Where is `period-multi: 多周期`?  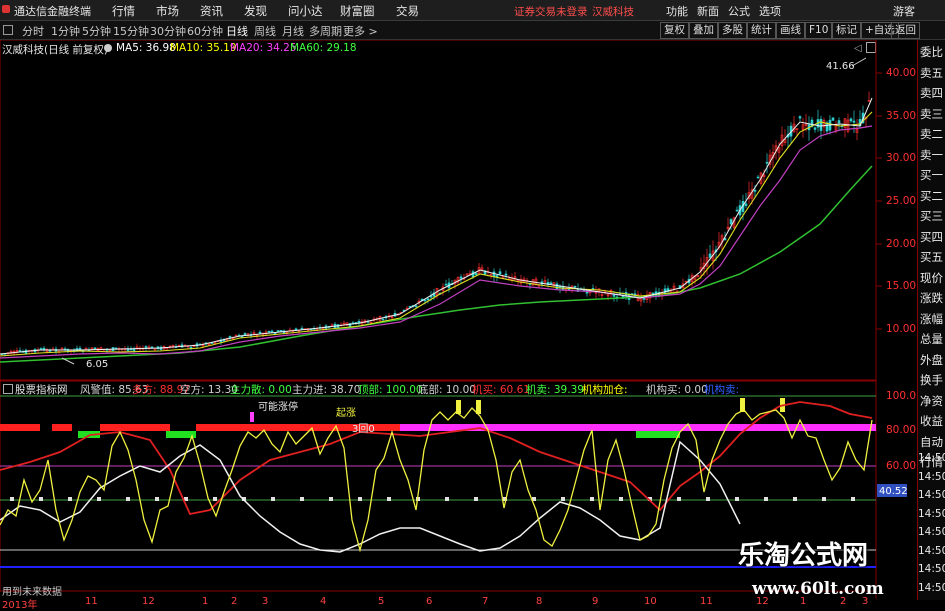 period-multi: 多周期 is located at coordinates (325, 31).